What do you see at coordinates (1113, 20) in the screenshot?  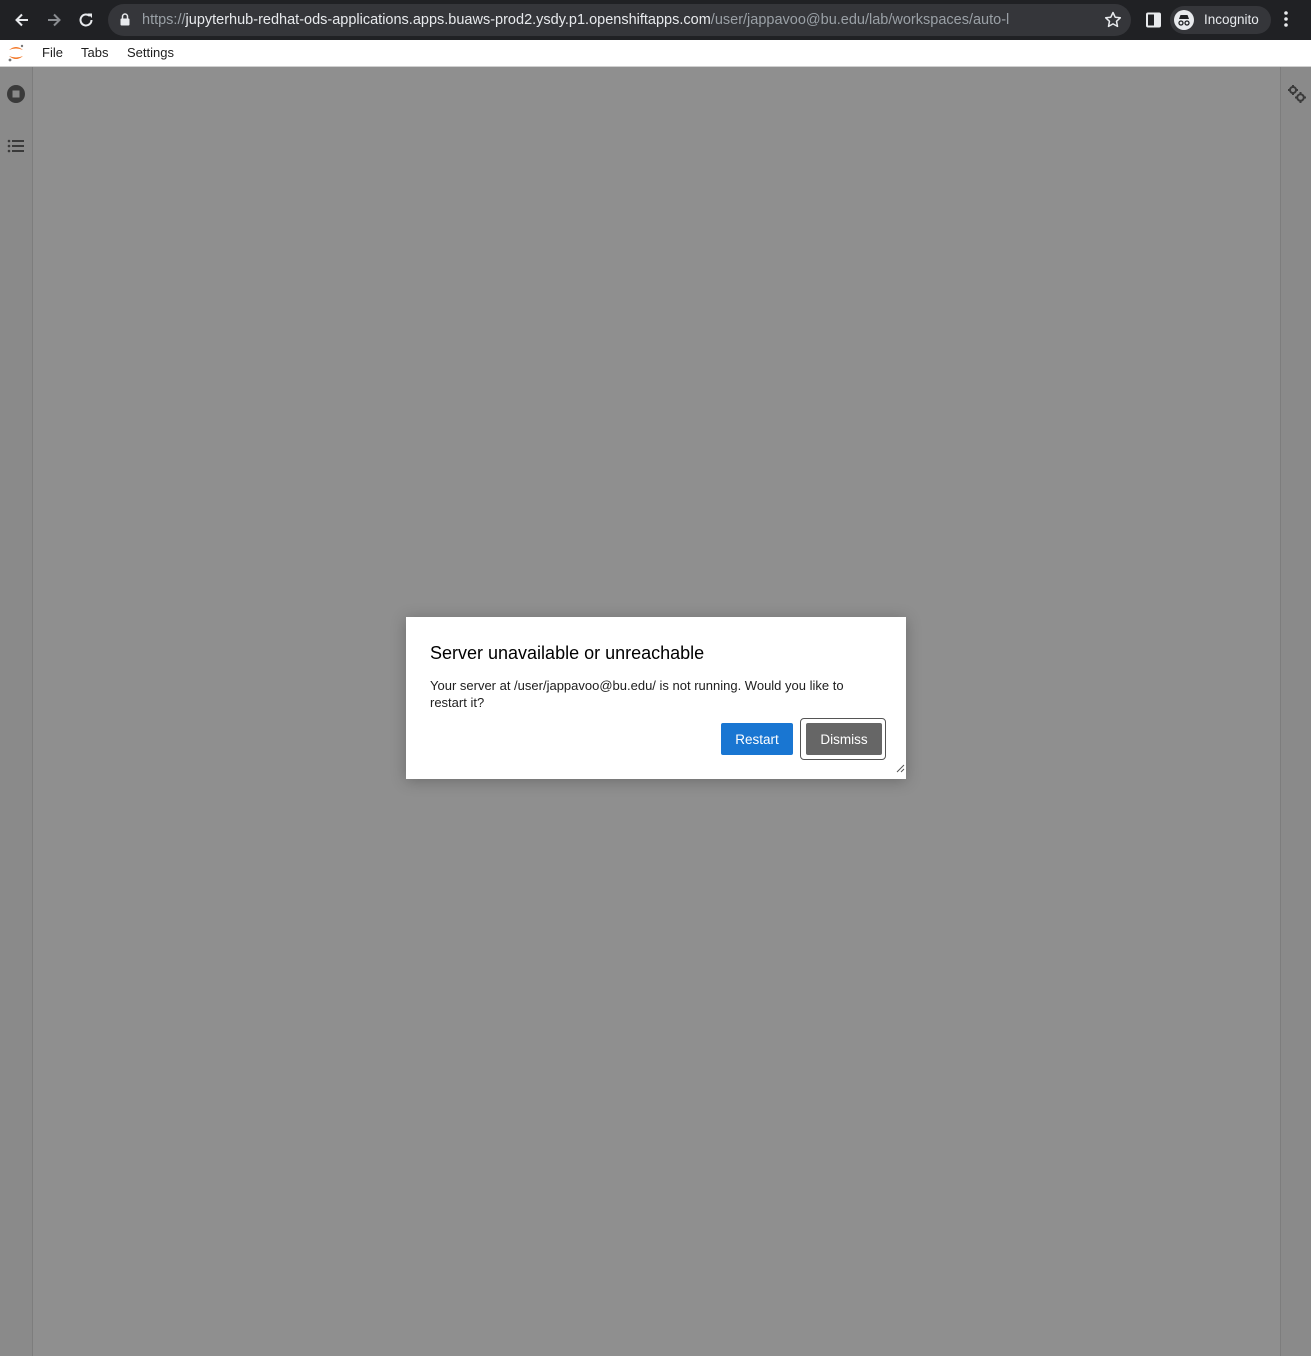 I see `bookmark-star-icon` at bounding box center [1113, 20].